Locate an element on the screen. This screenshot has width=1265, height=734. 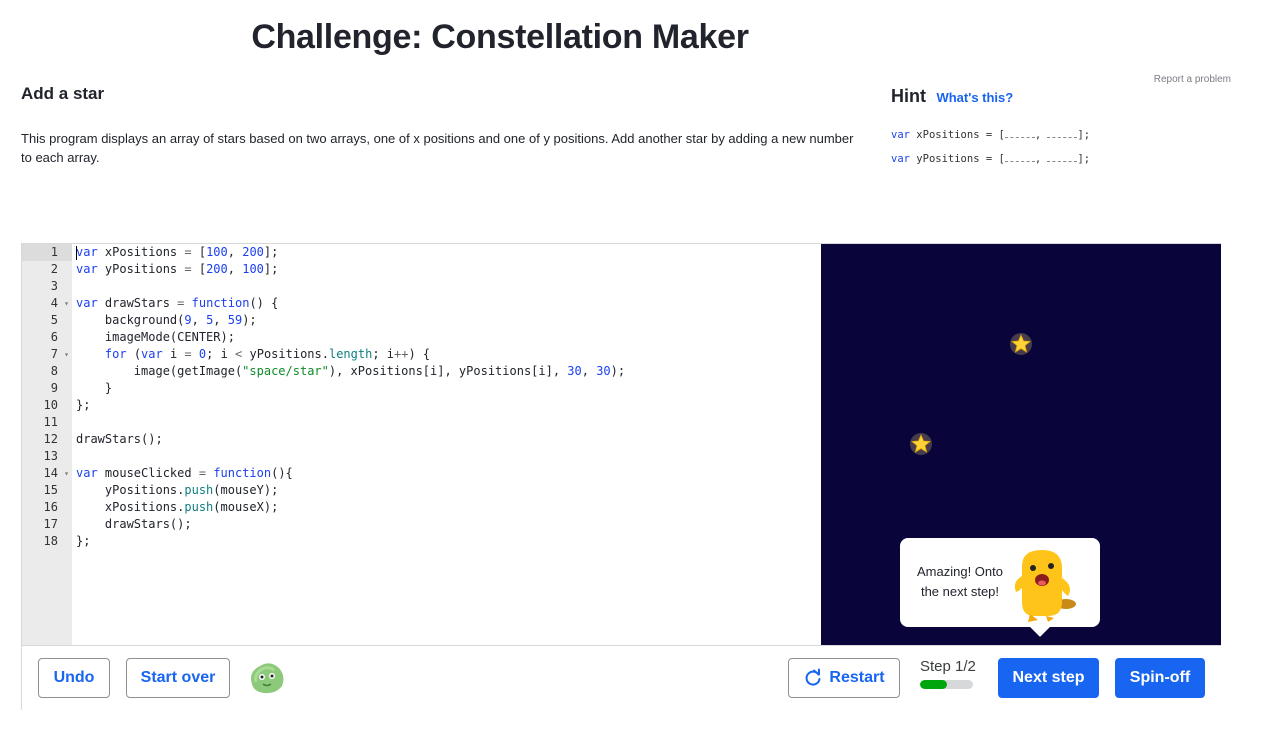
restart-label: Restart is located at coordinates (857, 677).